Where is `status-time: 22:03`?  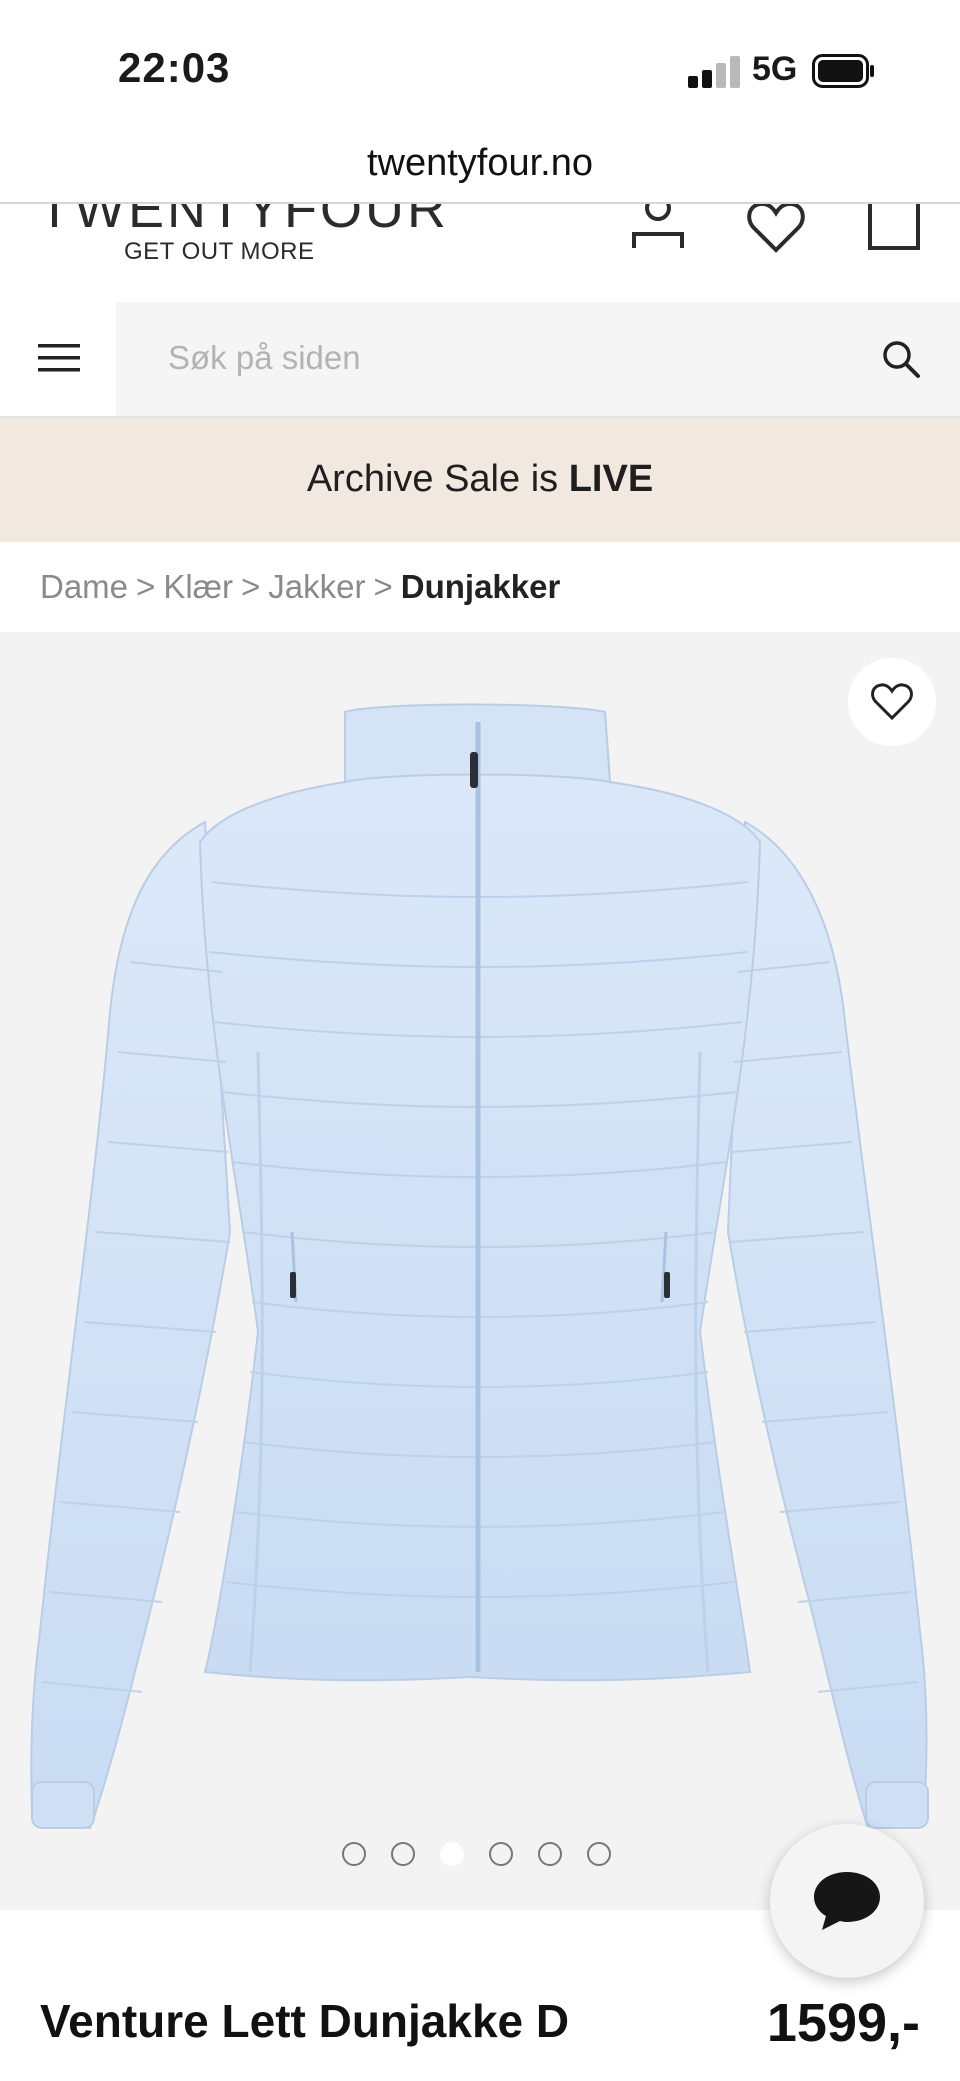 status-time: 22:03 is located at coordinates (174, 67).